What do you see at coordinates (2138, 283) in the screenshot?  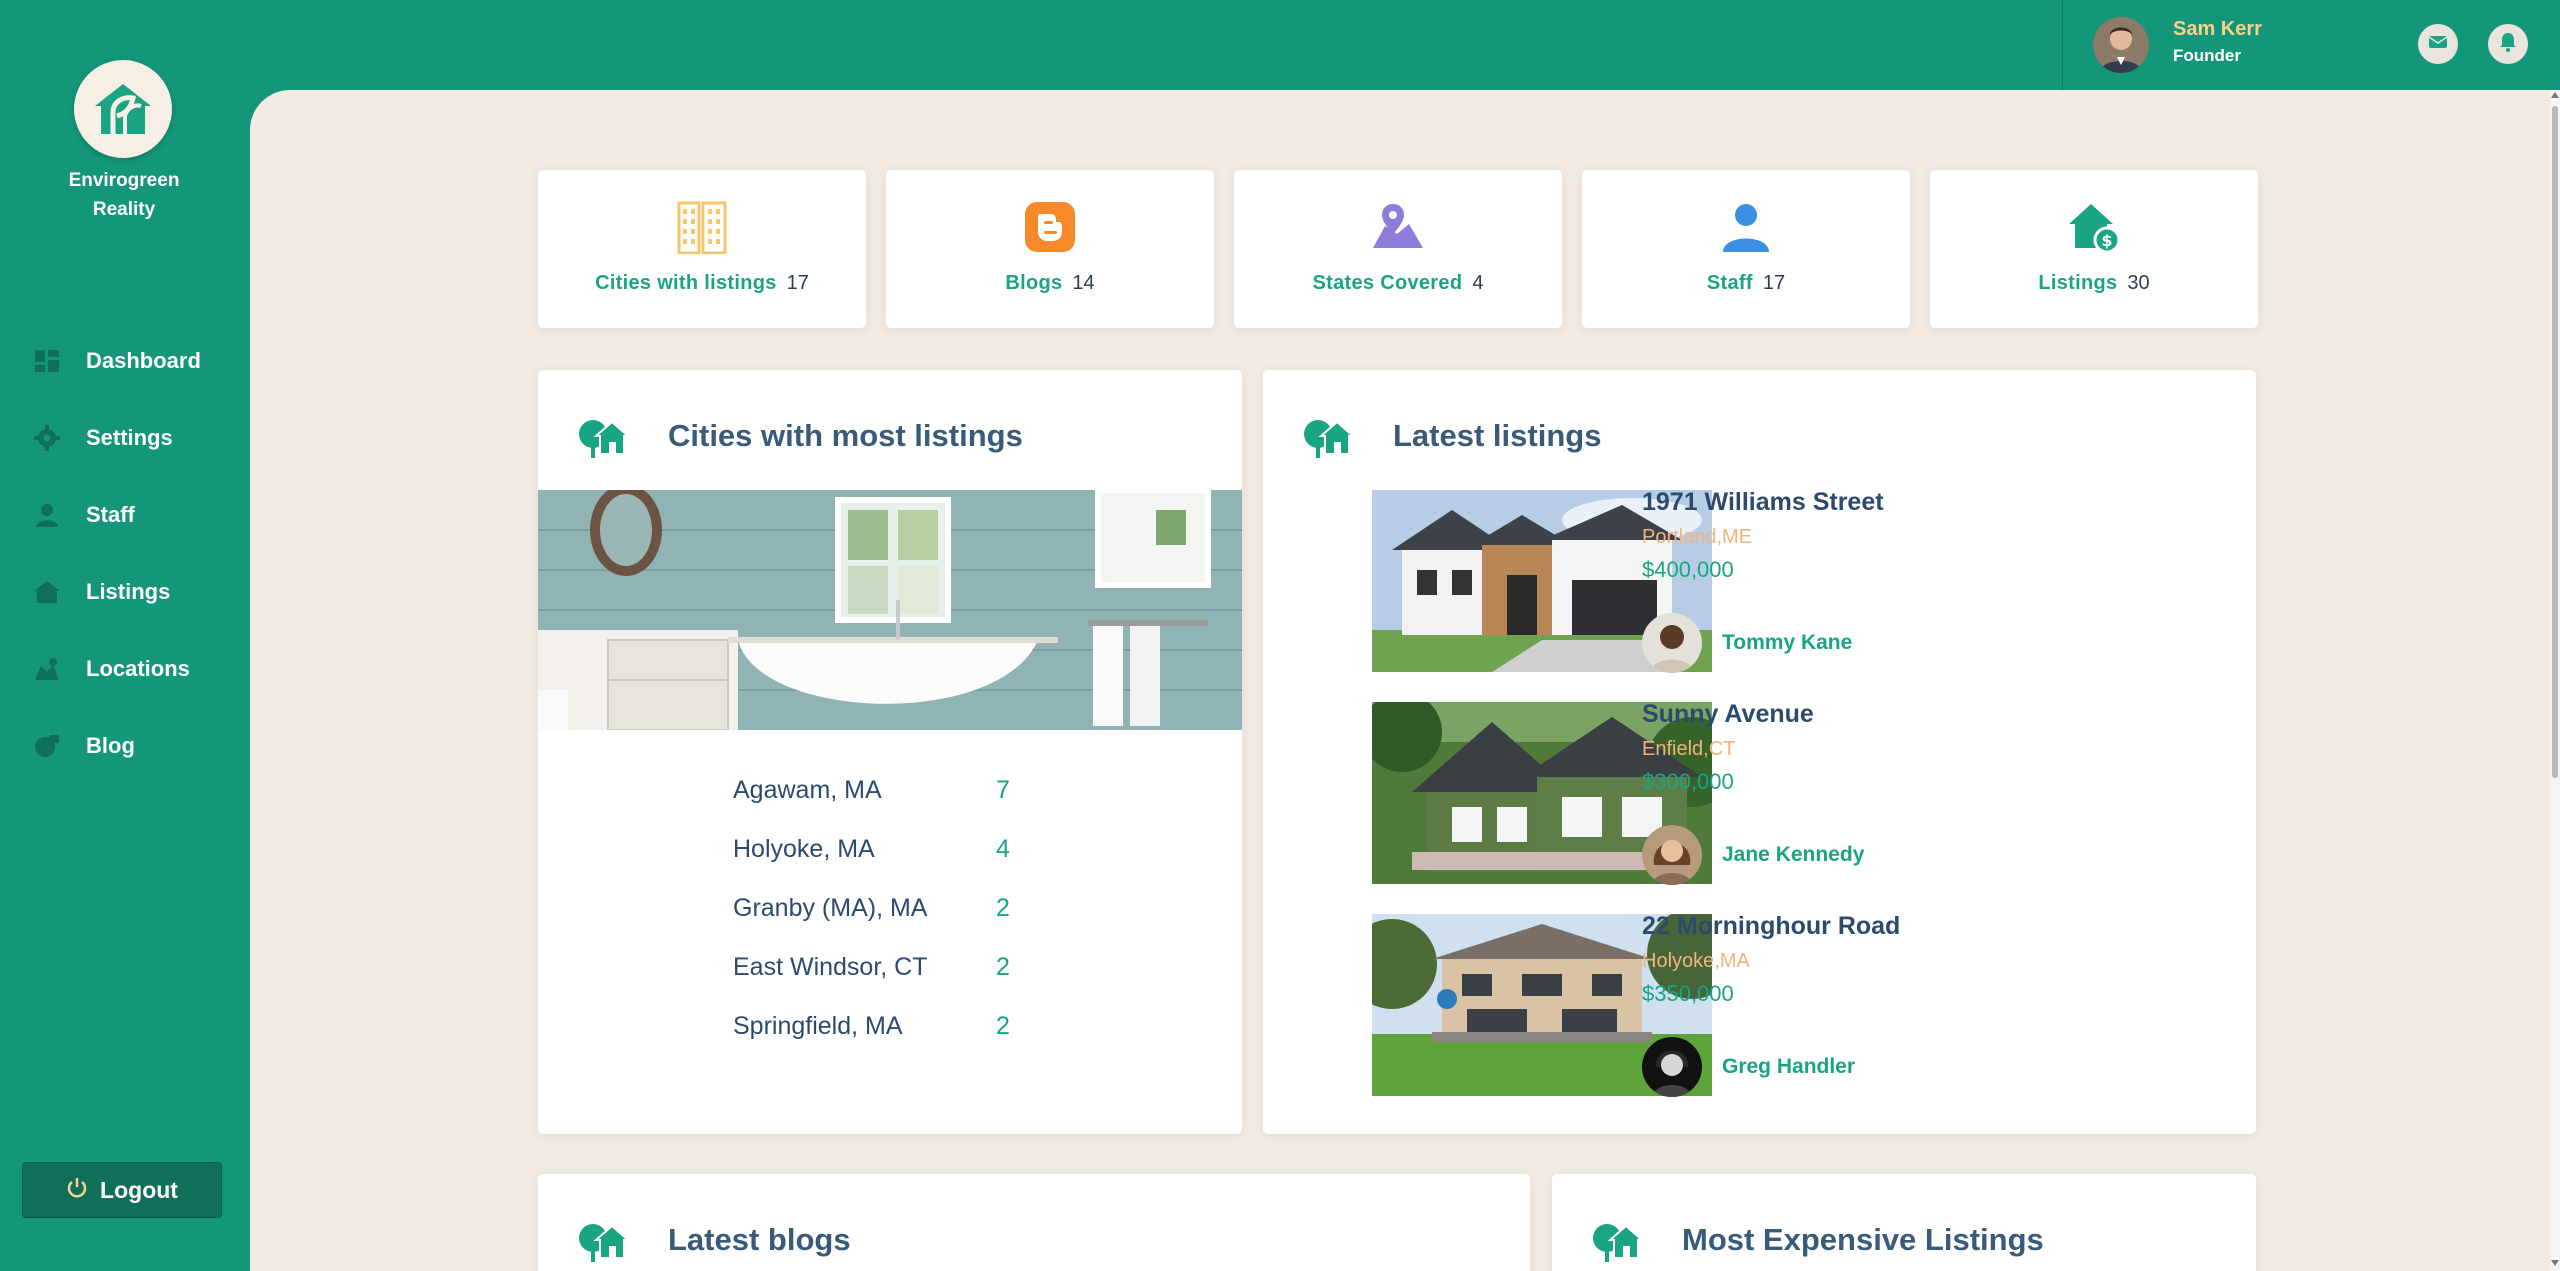 I see `stat-value: 30` at bounding box center [2138, 283].